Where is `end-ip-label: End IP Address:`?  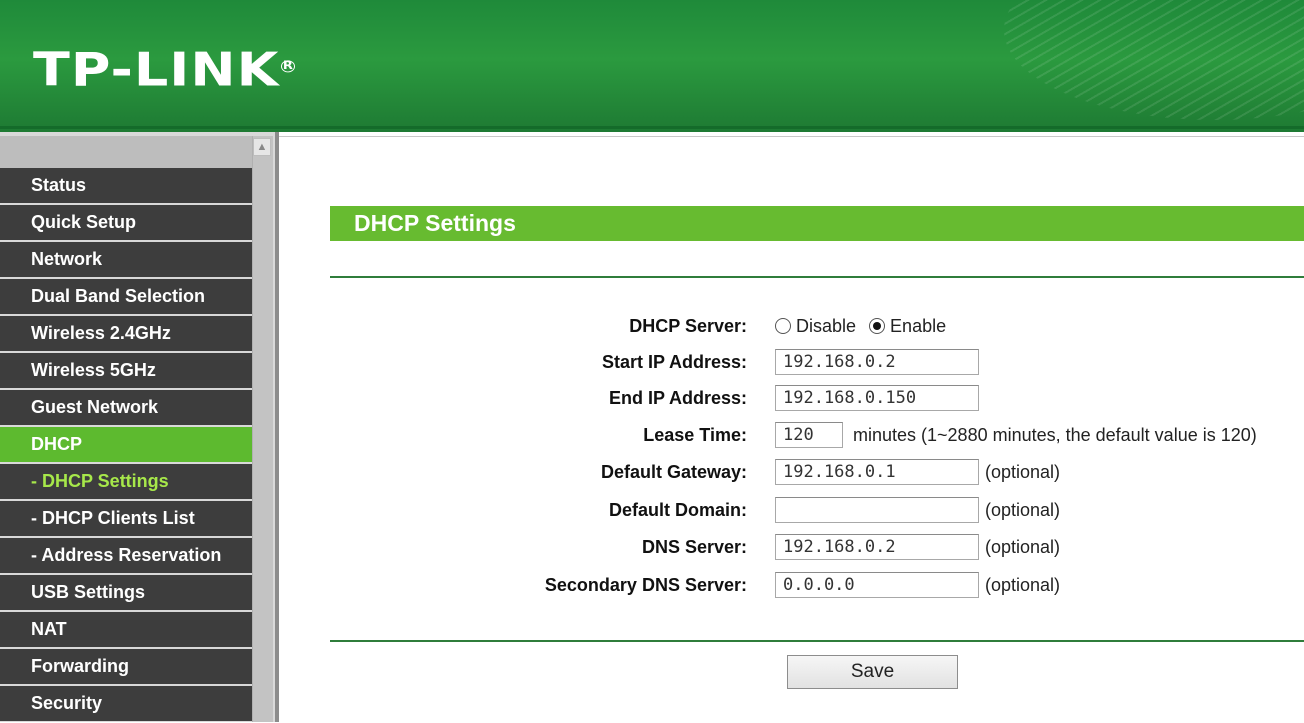
end-ip-label: End IP Address: is located at coordinates (677, 398).